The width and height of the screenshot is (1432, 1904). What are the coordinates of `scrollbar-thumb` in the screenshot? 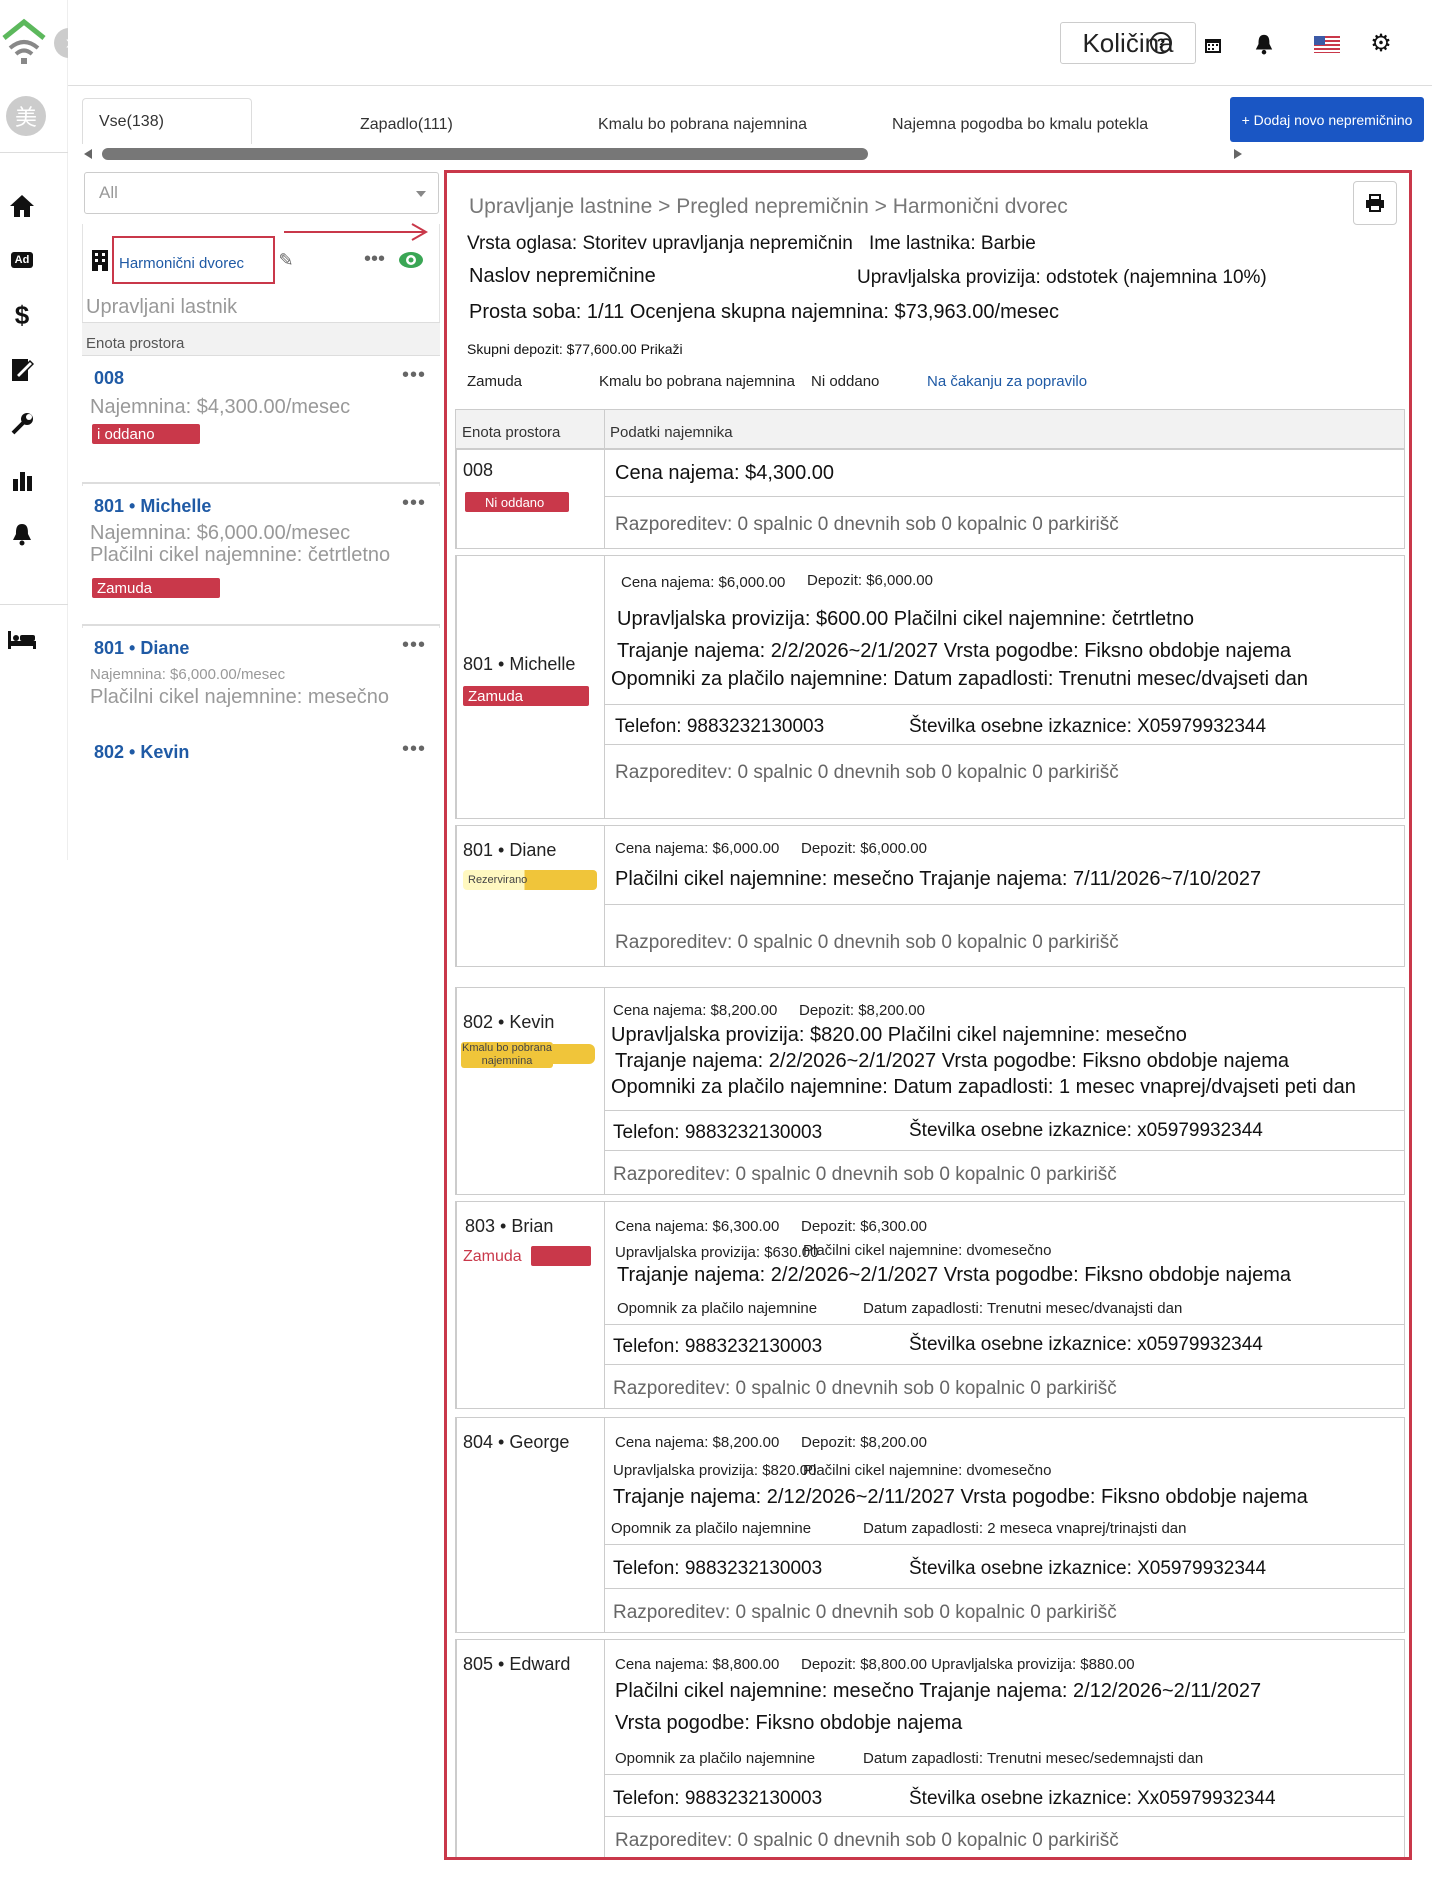 It's located at (485, 154).